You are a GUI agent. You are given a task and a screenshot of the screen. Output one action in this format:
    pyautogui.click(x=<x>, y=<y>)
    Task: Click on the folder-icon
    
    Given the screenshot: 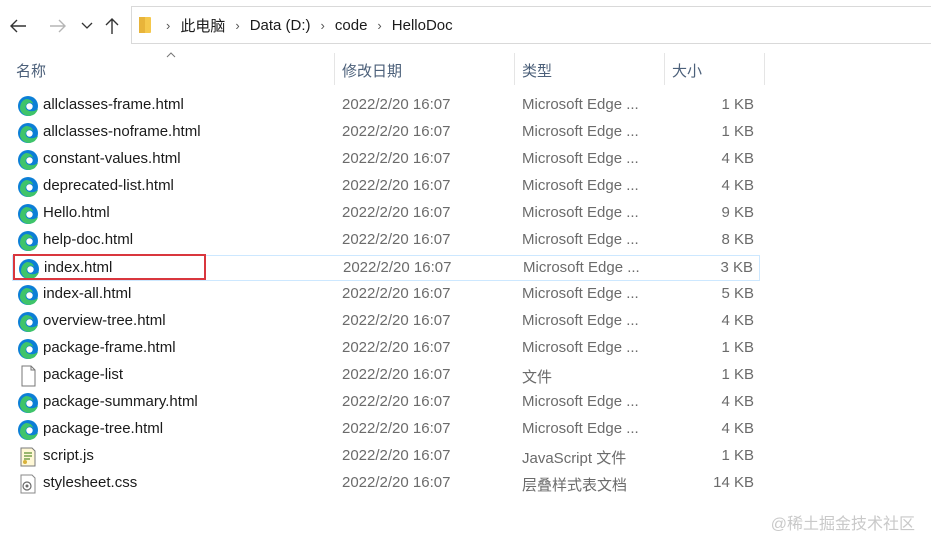 What is the action you would take?
    pyautogui.click(x=145, y=25)
    